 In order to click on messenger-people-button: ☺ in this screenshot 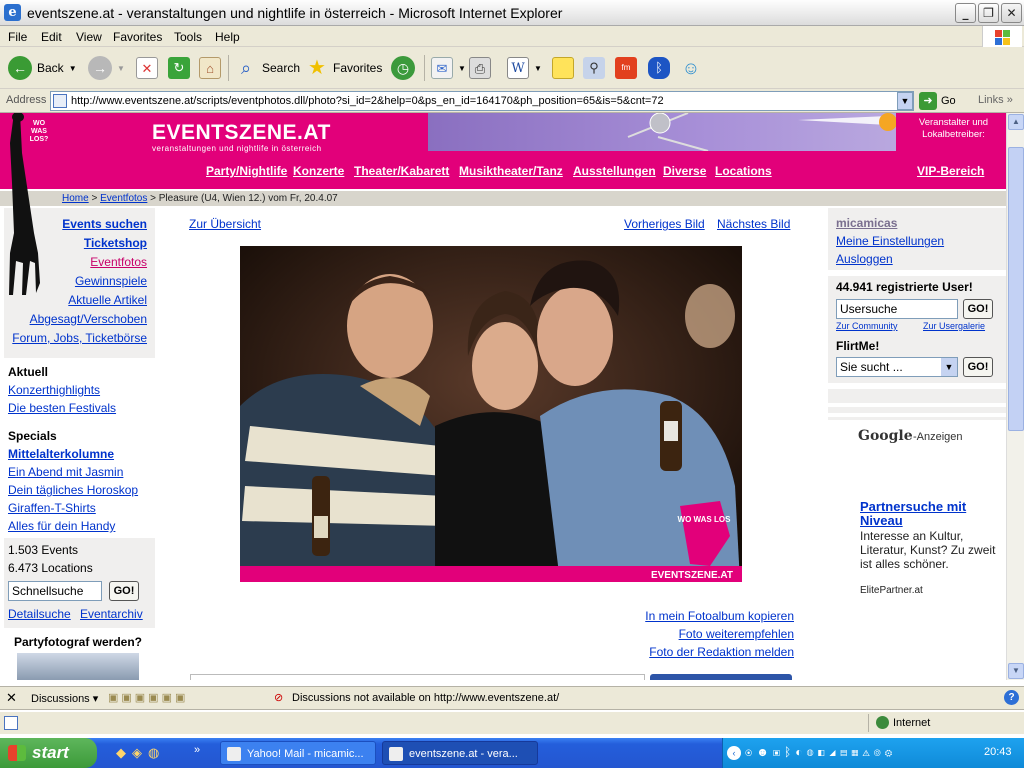, I will do `click(691, 68)`.